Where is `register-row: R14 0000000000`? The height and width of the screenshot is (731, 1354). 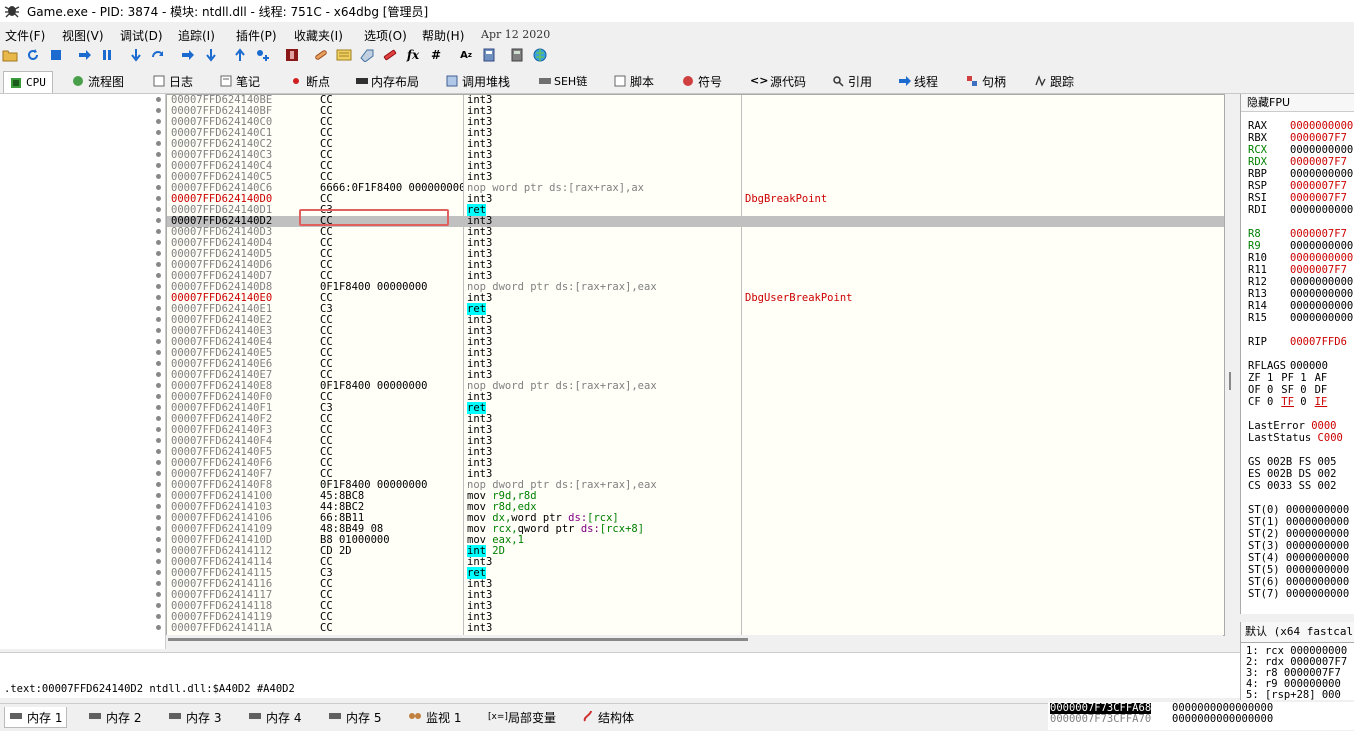 register-row: R14 0000000000 is located at coordinates (1300, 306).